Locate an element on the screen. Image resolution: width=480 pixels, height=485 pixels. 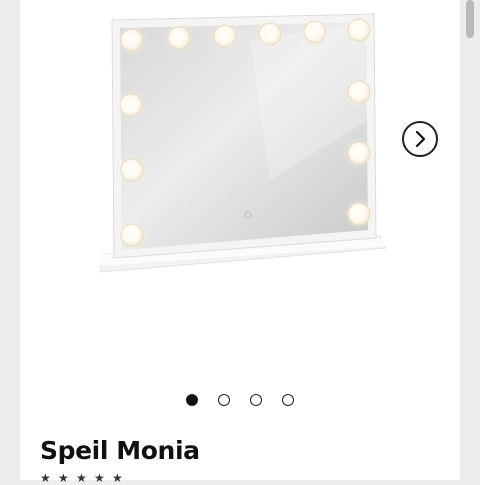
product-title: Speil Monia is located at coordinates (120, 450).